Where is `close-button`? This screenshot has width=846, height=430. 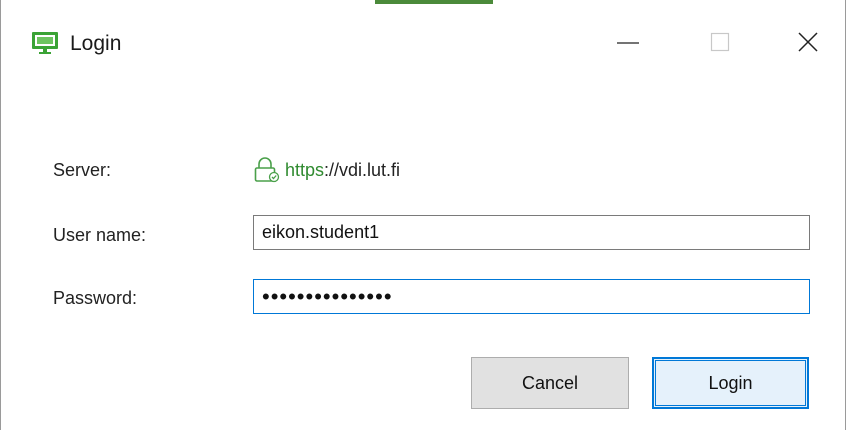 close-button is located at coordinates (808, 44).